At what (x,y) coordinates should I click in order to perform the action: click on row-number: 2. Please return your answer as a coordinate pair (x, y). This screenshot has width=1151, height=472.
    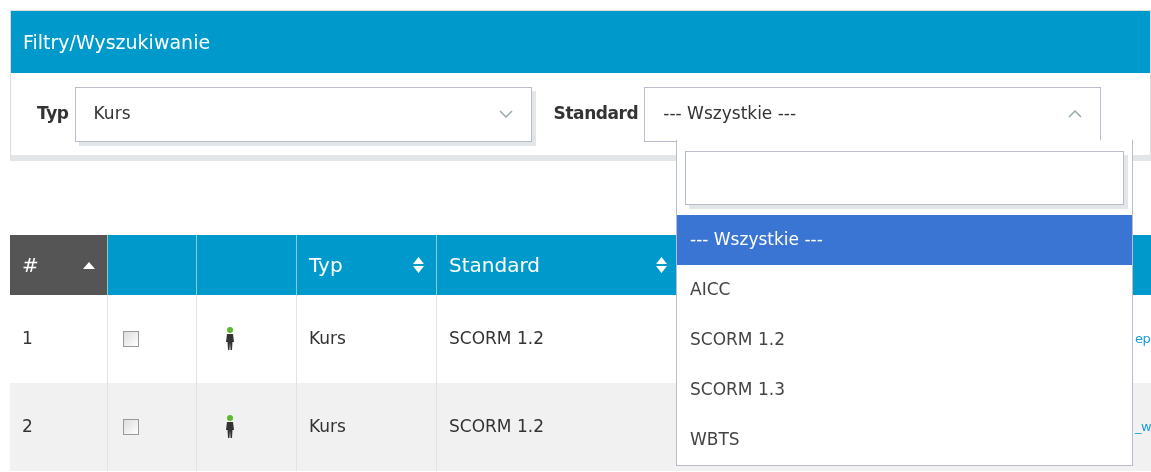
    Looking at the image, I should click on (27, 427).